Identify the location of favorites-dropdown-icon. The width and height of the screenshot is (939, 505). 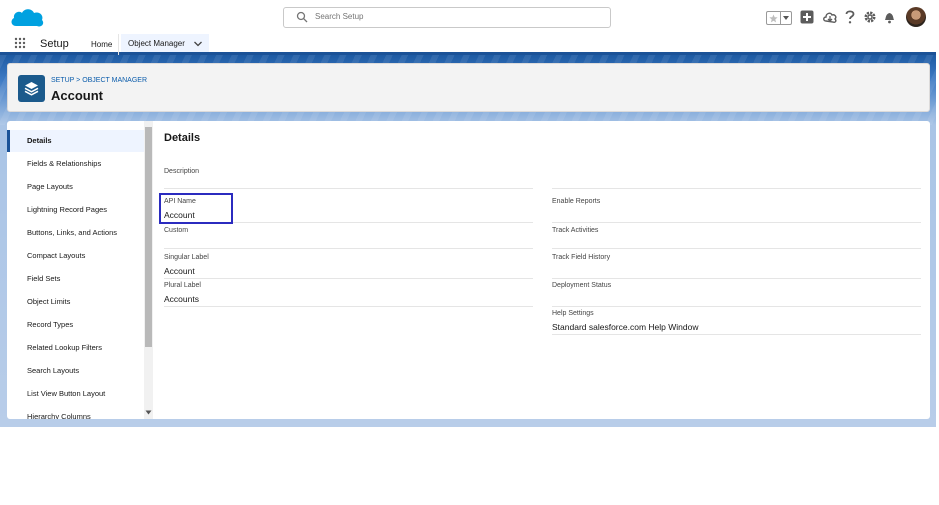
(786, 18).